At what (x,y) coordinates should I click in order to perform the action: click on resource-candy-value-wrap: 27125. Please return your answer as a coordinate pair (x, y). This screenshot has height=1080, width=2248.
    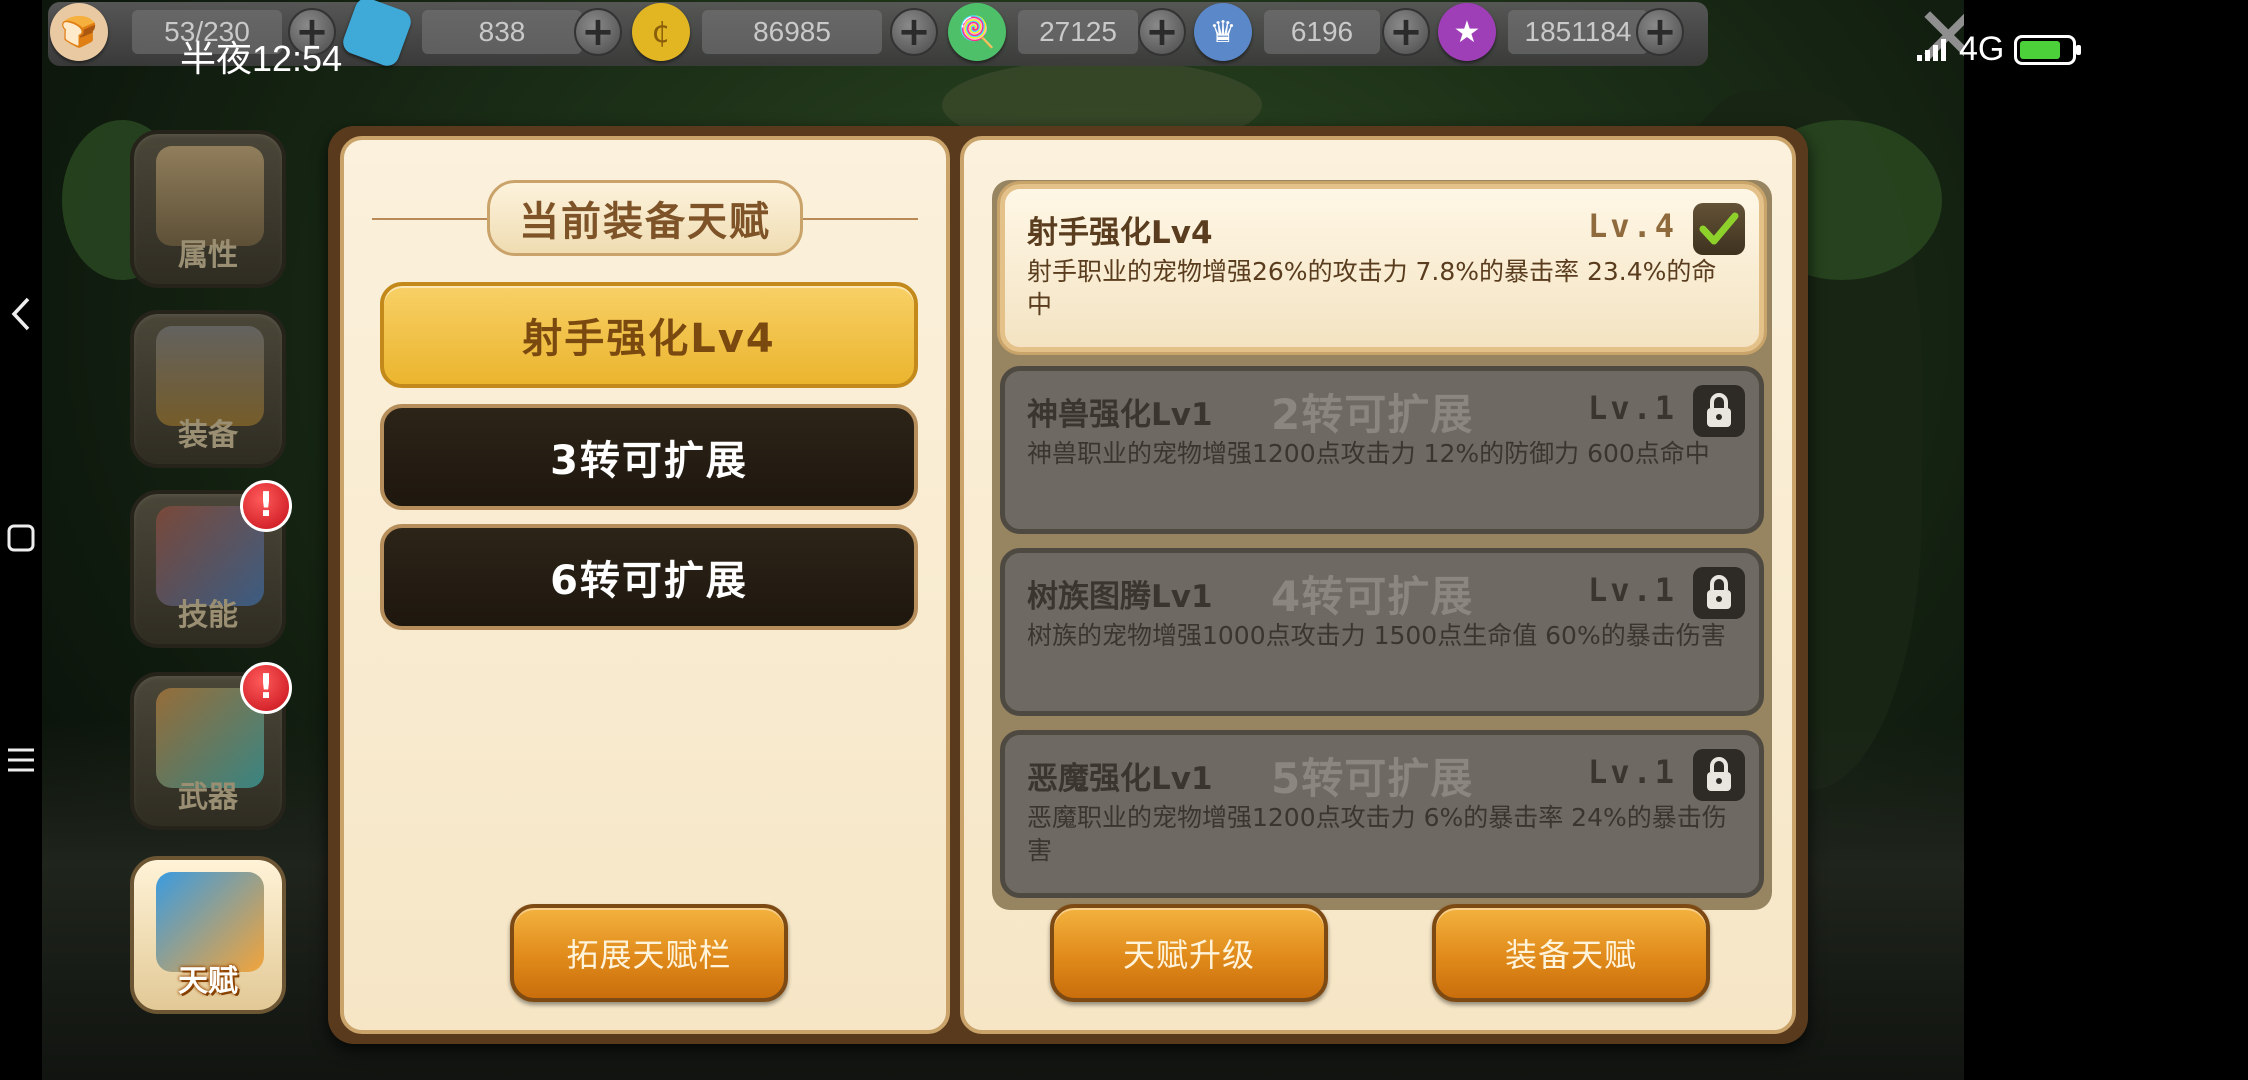
    Looking at the image, I should click on (1078, 32).